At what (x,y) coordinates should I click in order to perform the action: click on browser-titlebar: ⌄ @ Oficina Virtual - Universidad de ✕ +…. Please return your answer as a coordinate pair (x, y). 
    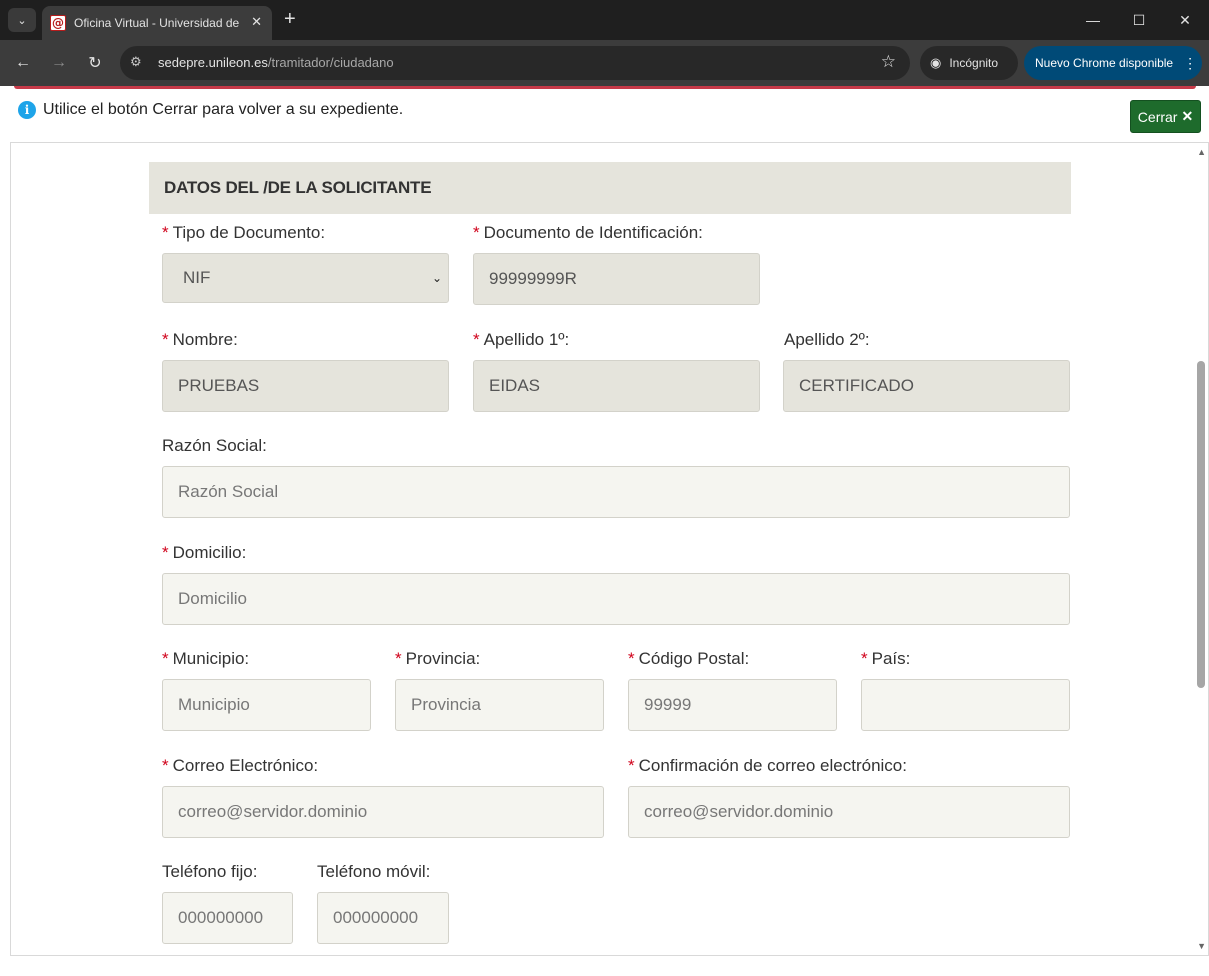
    Looking at the image, I should click on (604, 20).